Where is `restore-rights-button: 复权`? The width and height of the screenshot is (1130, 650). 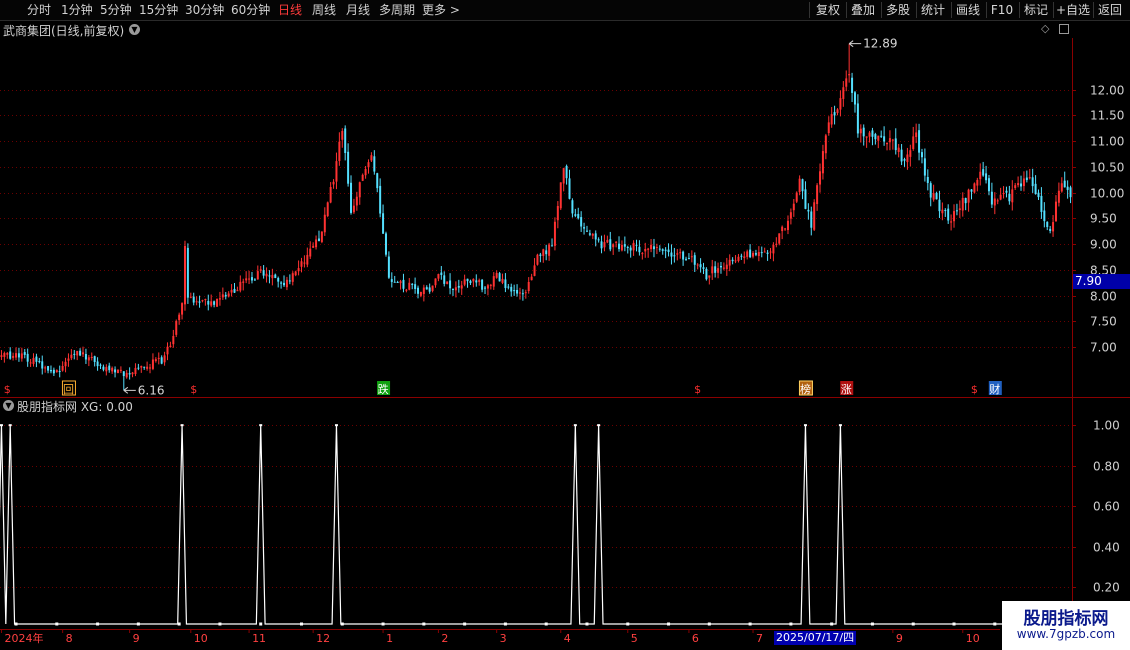 restore-rights-button: 复权 is located at coordinates (828, 10).